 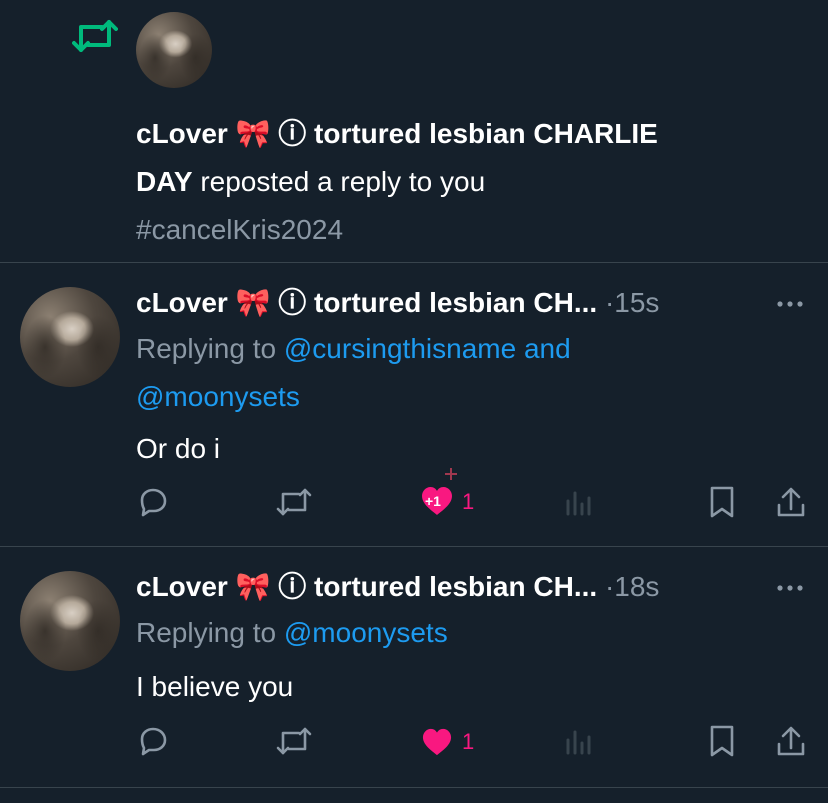 What do you see at coordinates (476, 633) in the screenshot?
I see `replying-to: Replying to @moonysets` at bounding box center [476, 633].